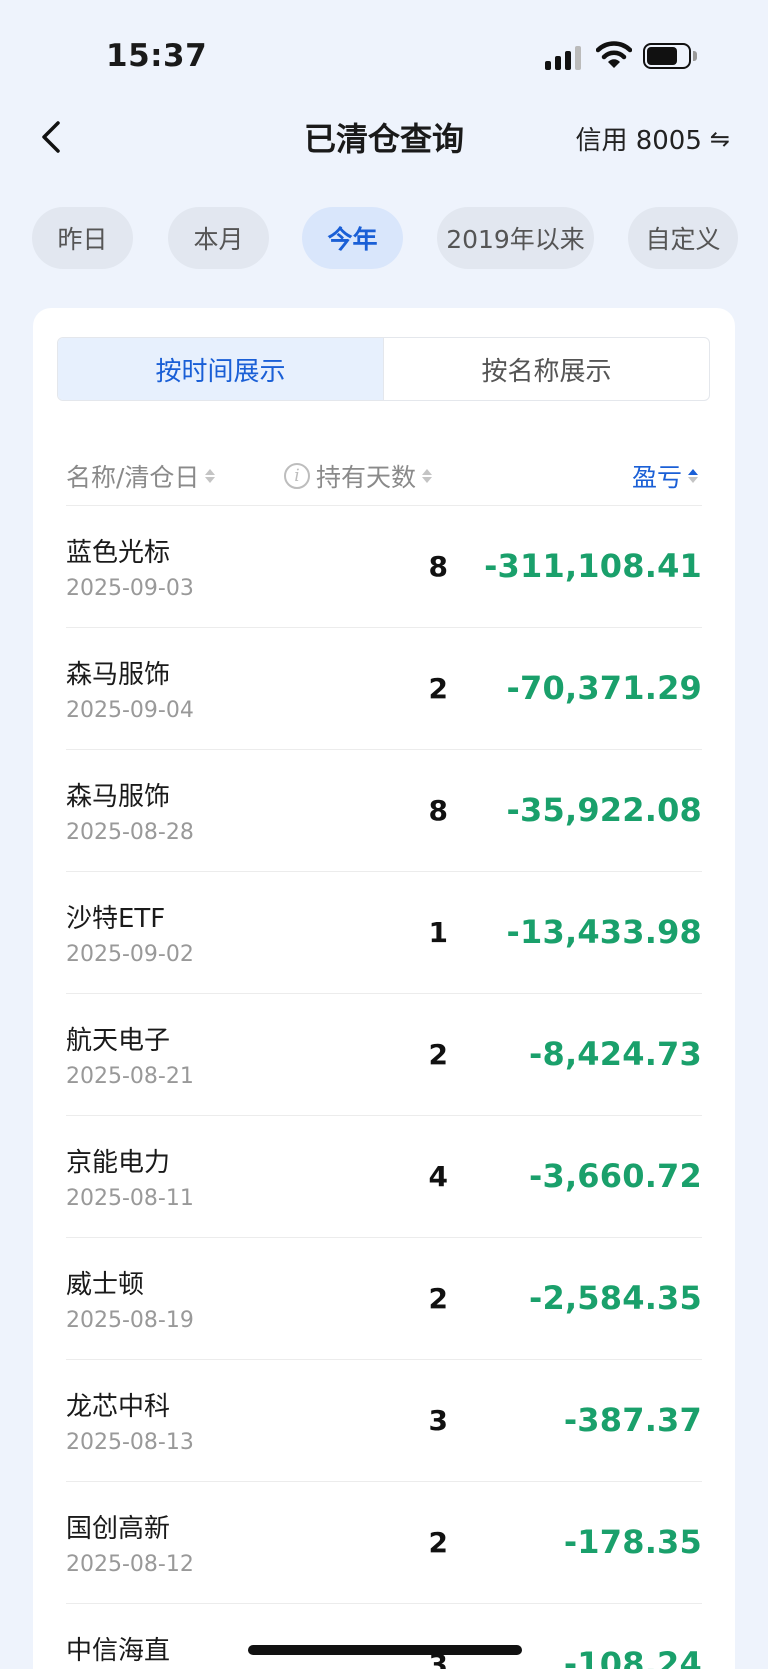 The width and height of the screenshot is (768, 1669). Describe the element at coordinates (604, 810) in the screenshot. I see `profit-loss: -35,922.08` at that location.